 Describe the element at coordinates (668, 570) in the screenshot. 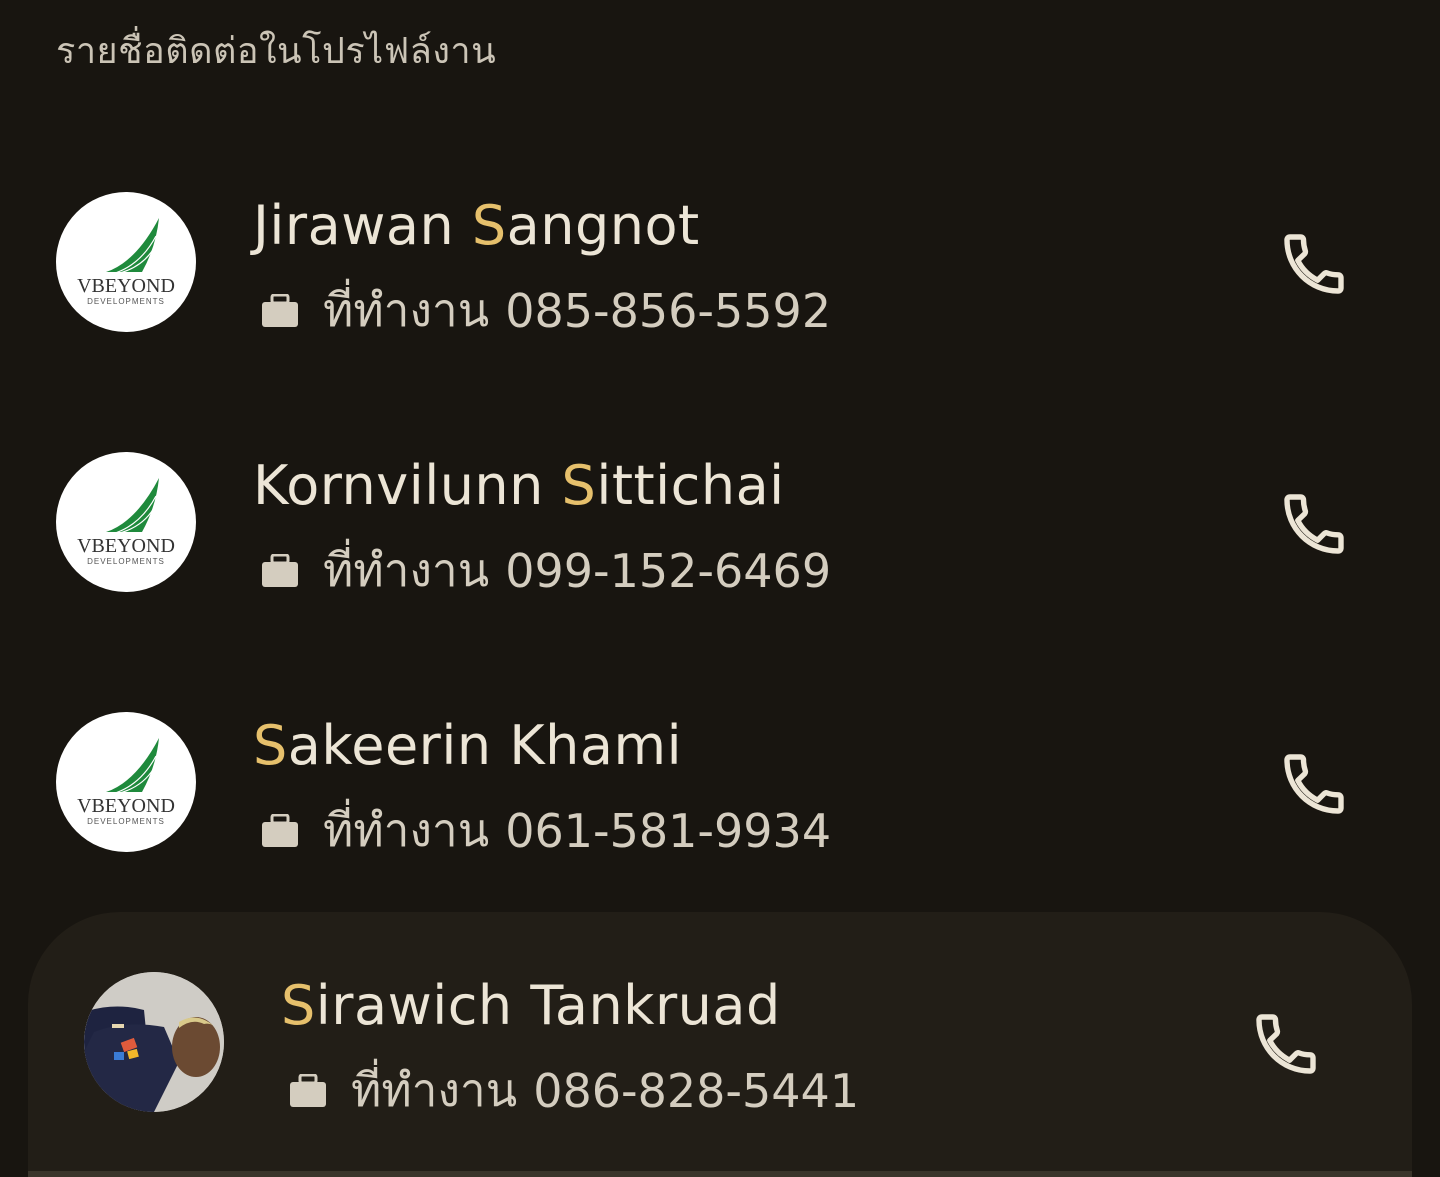

I see `phone-number: 099-152-6469` at that location.